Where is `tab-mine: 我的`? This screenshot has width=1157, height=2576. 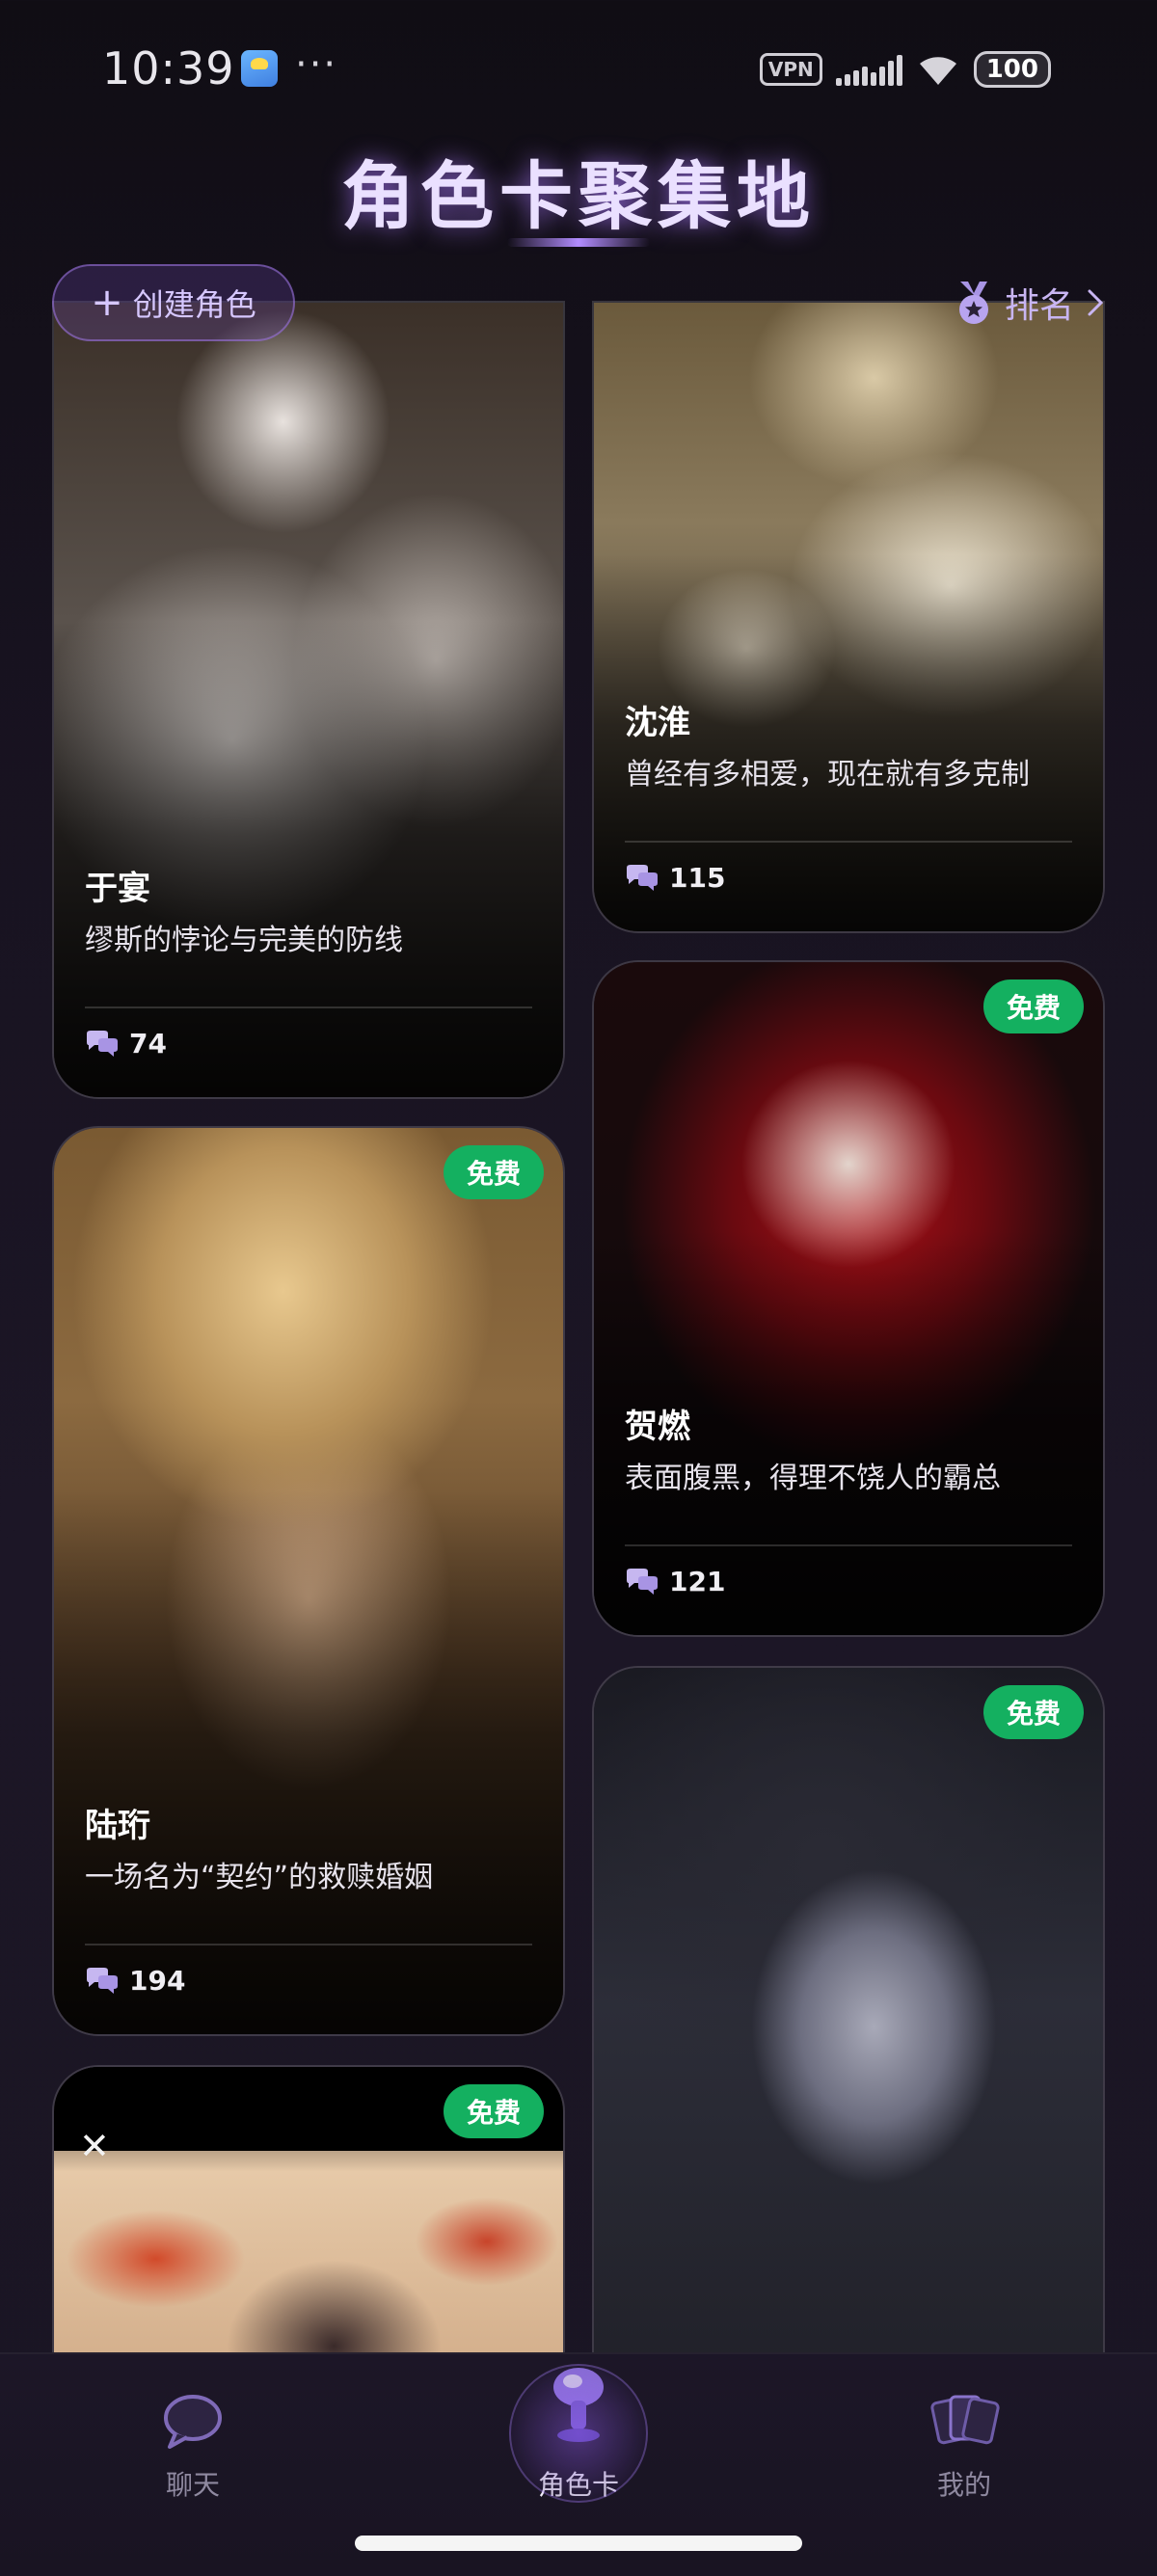
tab-mine: 我的 is located at coordinates (964, 2428).